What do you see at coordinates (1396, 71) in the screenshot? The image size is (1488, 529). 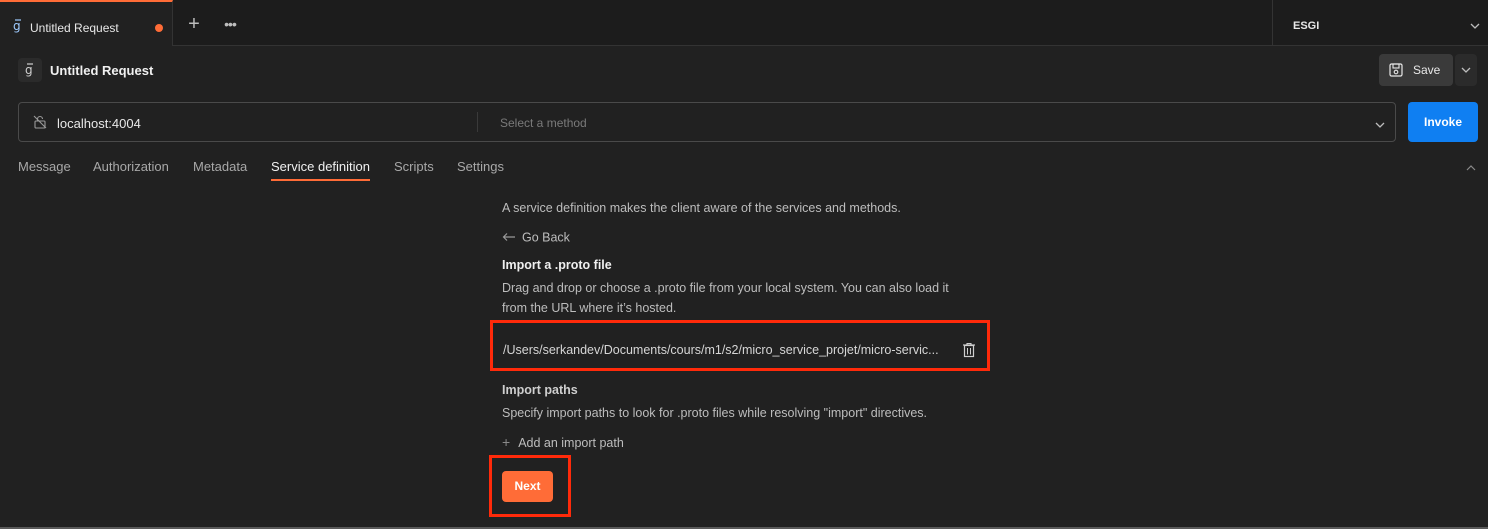 I see `save-icon` at bounding box center [1396, 71].